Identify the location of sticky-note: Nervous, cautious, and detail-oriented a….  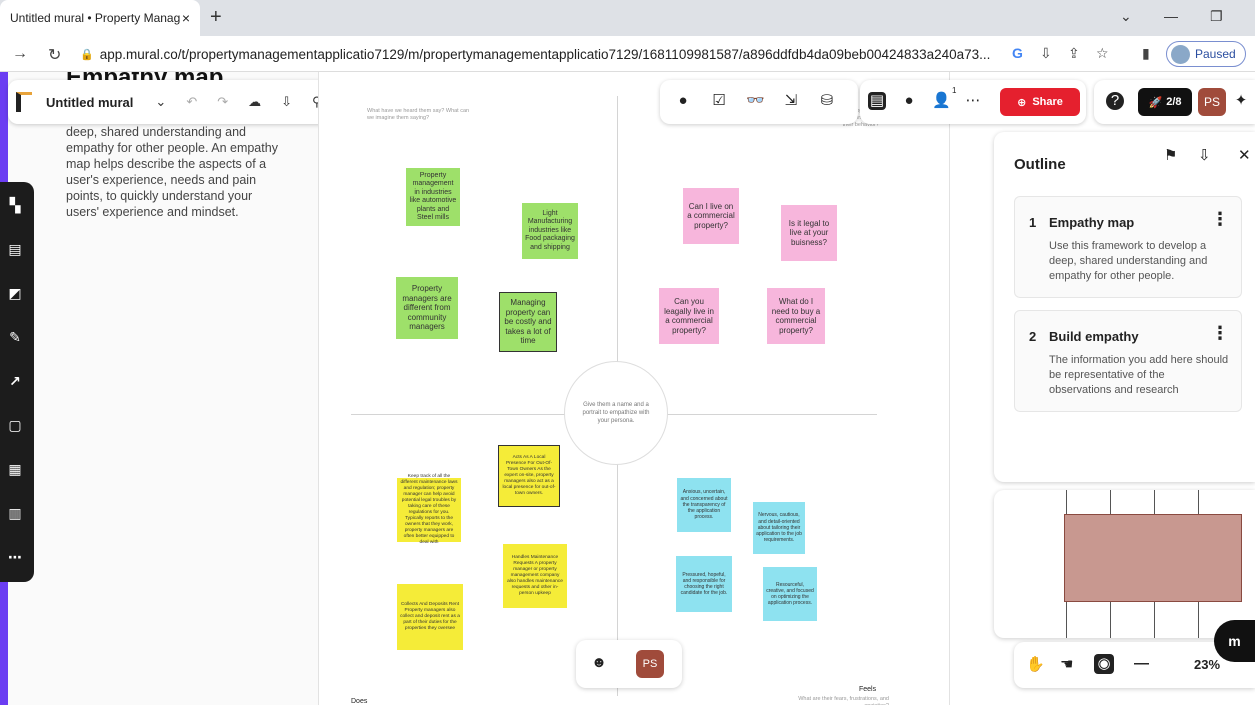
(779, 528).